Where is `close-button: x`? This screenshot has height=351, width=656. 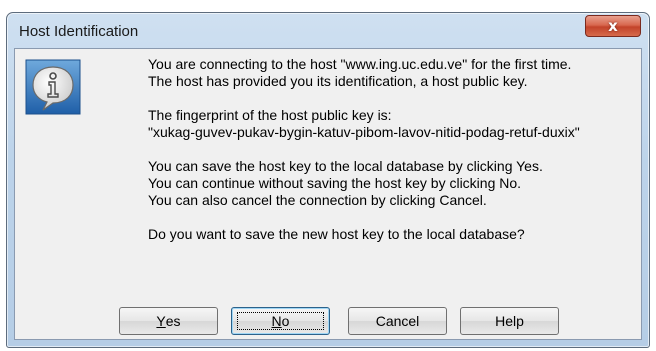
close-button: x is located at coordinates (613, 26).